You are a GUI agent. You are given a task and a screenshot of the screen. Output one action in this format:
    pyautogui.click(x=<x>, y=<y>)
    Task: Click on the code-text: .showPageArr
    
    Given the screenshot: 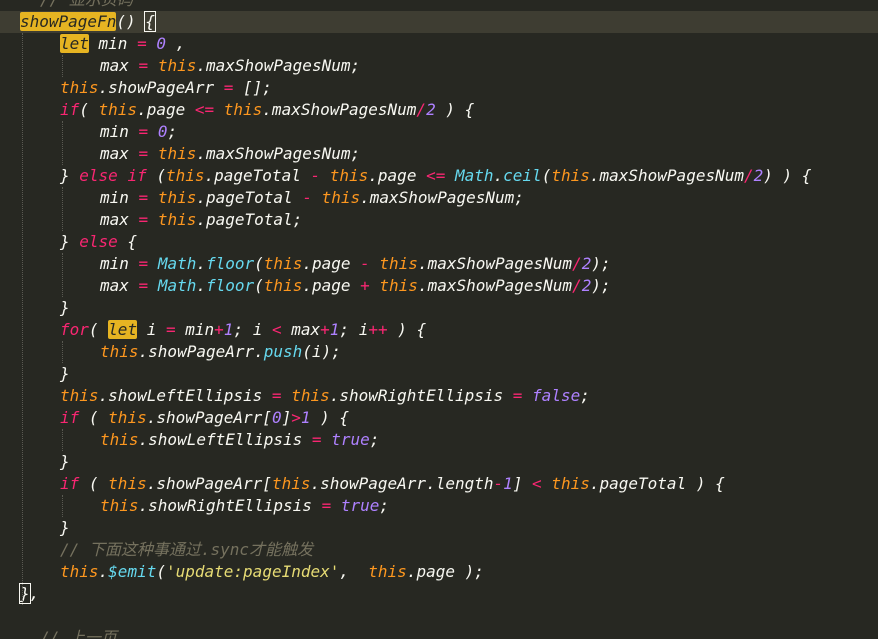 What is the action you would take?
    pyautogui.click(x=161, y=87)
    